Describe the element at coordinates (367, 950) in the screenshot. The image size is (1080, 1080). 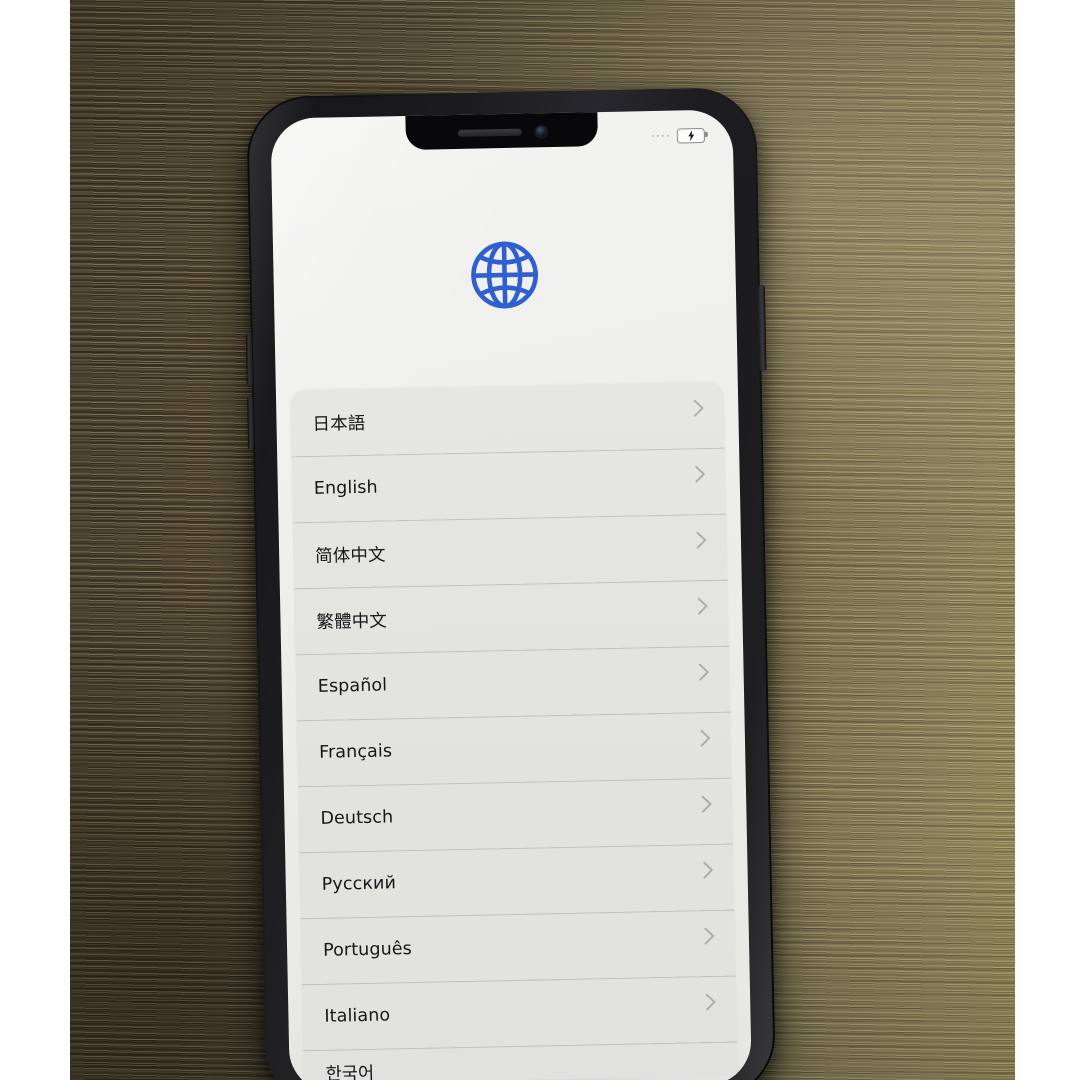
I see `language-label: Português` at that location.